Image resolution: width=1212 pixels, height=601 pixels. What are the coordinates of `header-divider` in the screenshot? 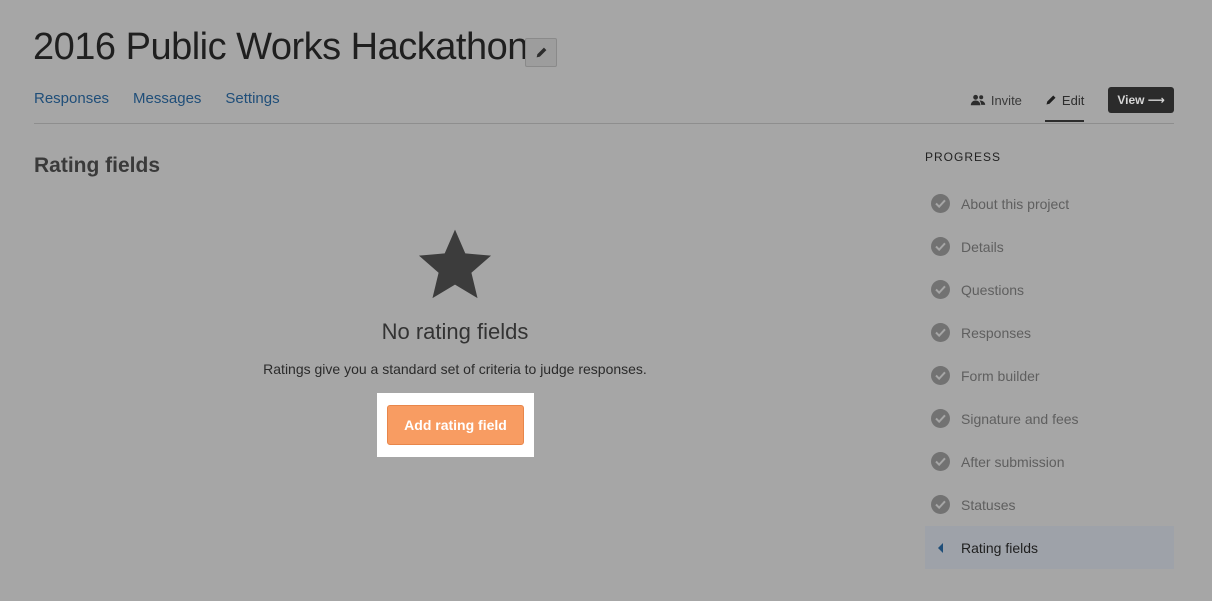 It's located at (604, 123).